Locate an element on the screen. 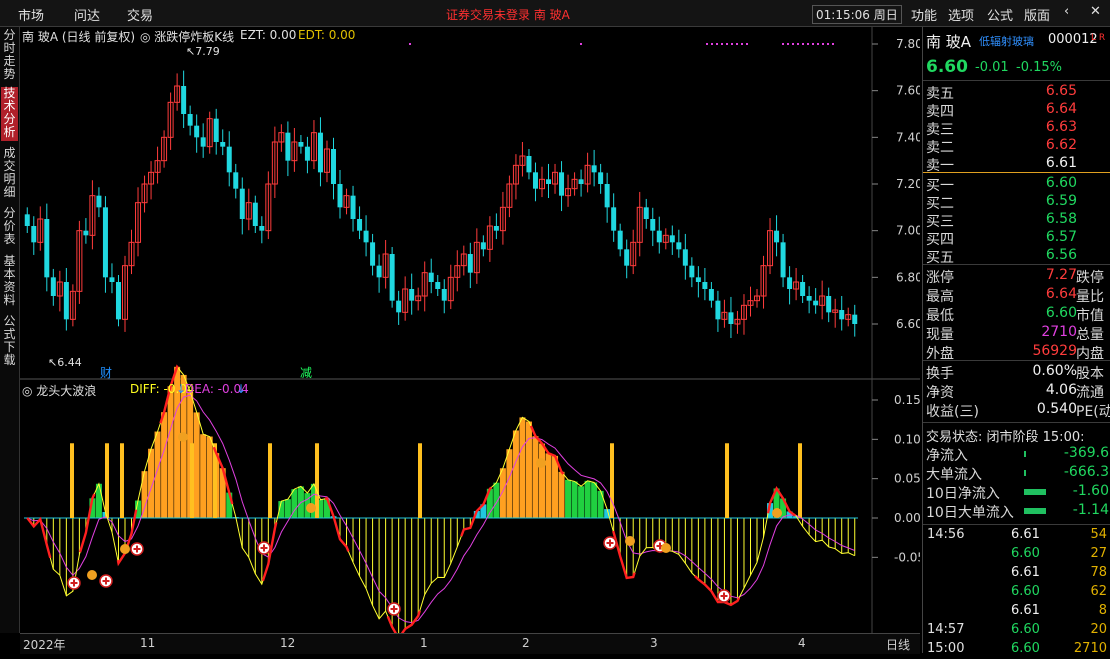 Image resolution: width=1110 pixels, height=659 pixels. ask-row: 卖五 6.65 is located at coordinates (1016, 92).